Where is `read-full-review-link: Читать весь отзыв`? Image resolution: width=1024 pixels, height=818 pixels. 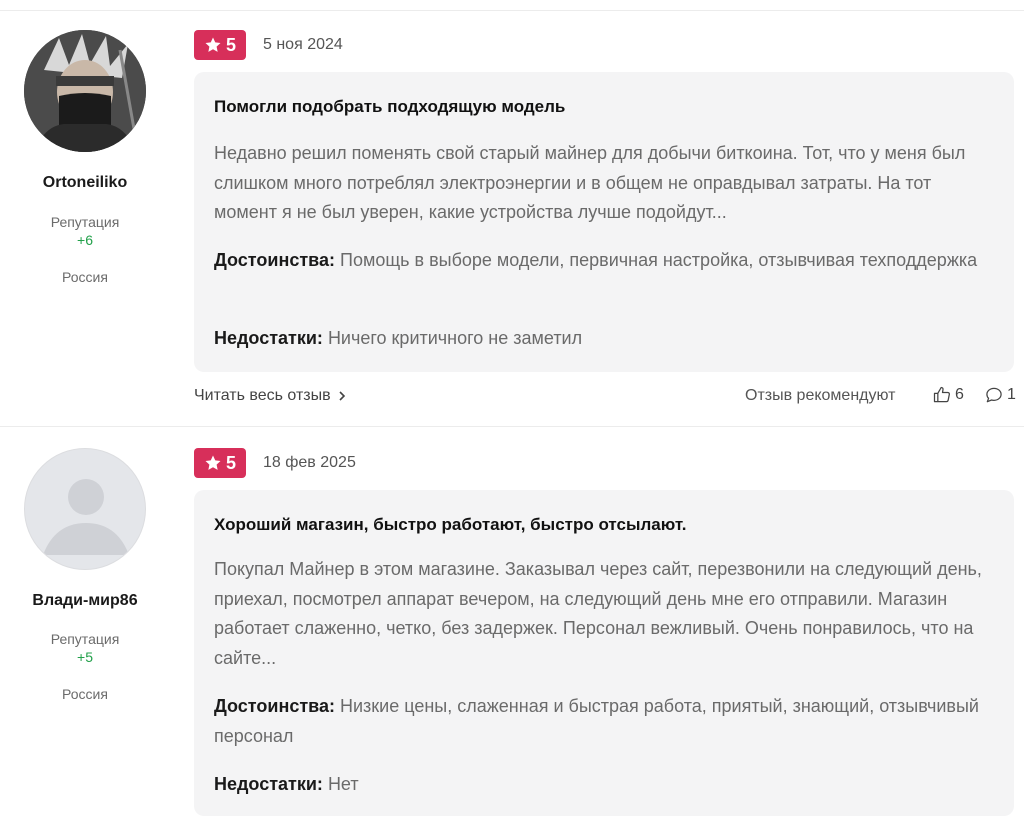 read-full-review-link: Читать весь отзыв is located at coordinates (270, 396).